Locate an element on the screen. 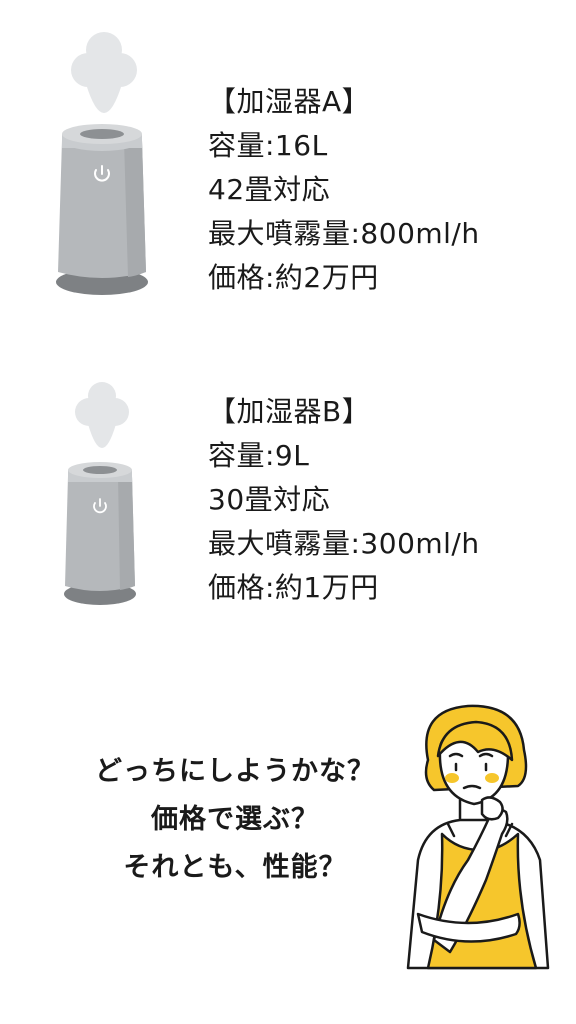 The height and width of the screenshot is (1024, 576). capacity-text: 容量:16L is located at coordinates (268, 145).